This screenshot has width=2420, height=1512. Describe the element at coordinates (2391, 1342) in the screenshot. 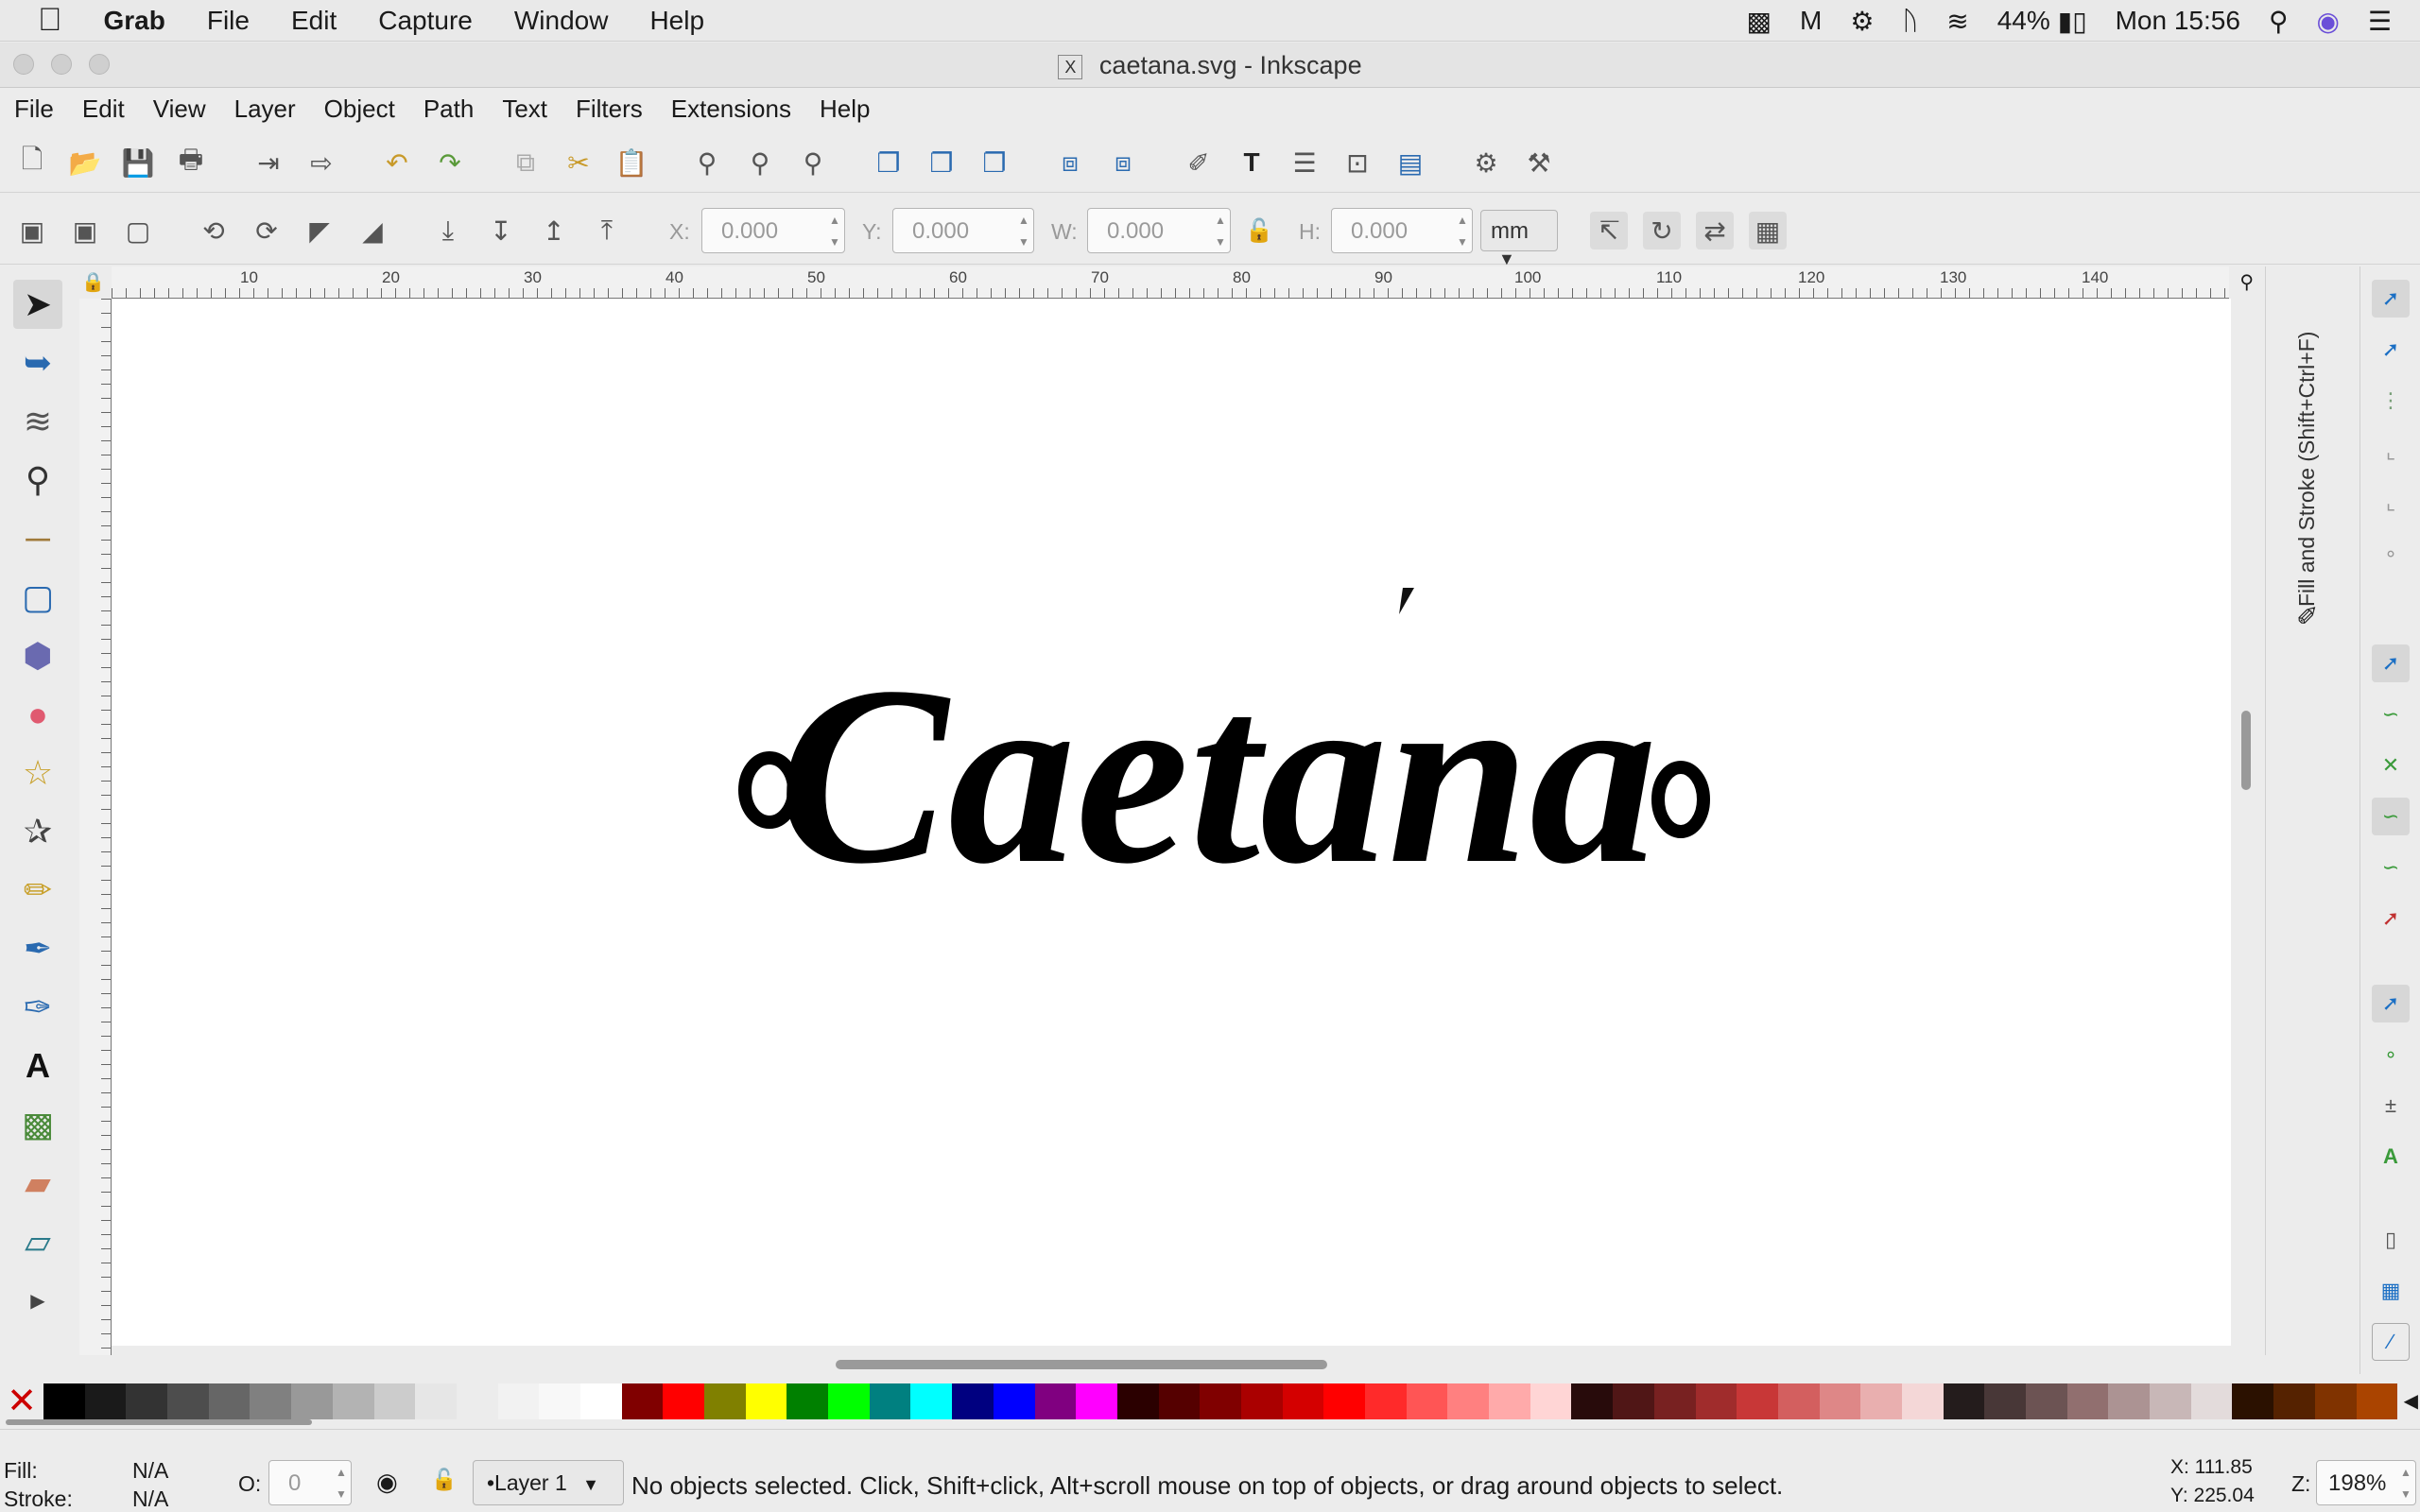

I see `snap-guides-icon: ∕` at that location.